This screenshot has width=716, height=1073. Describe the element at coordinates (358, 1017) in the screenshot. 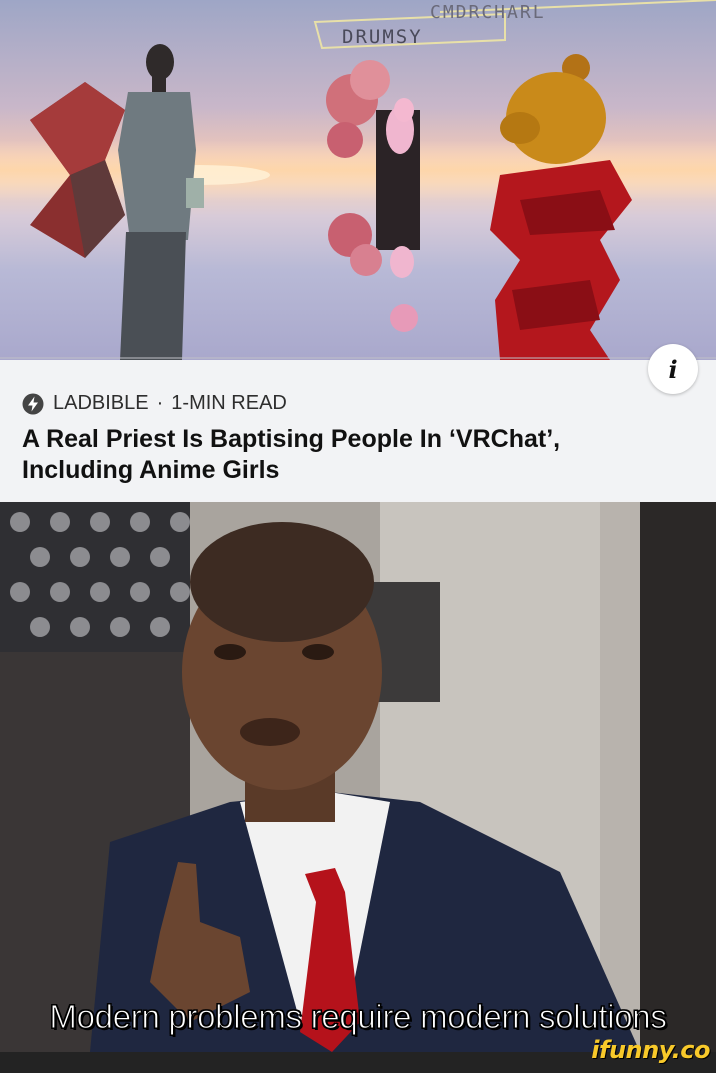

I see `meme-caption: Modern problems require modern solutions` at that location.